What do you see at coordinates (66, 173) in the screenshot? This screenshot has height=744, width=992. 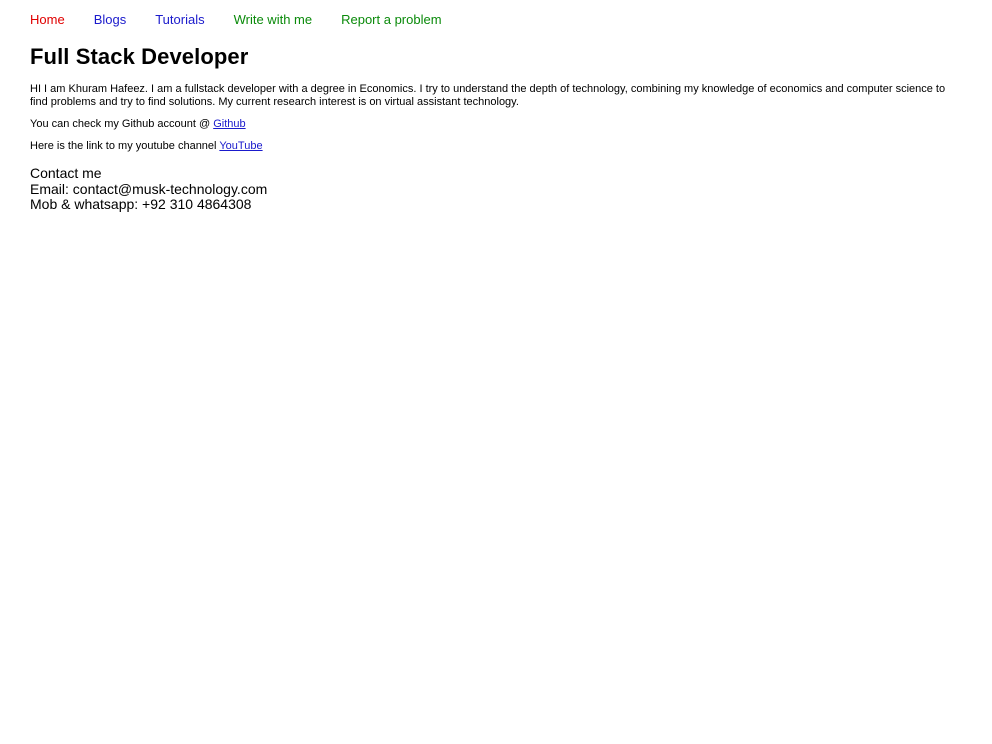 I see `contact-heading: Contact me` at bounding box center [66, 173].